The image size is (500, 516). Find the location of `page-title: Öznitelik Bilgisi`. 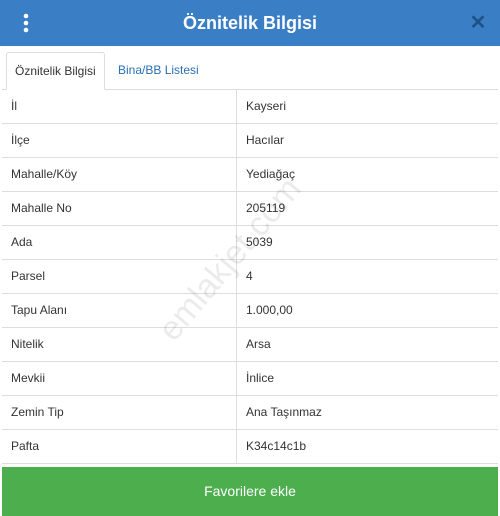

page-title: Öznitelik Bilgisi is located at coordinates (250, 23).